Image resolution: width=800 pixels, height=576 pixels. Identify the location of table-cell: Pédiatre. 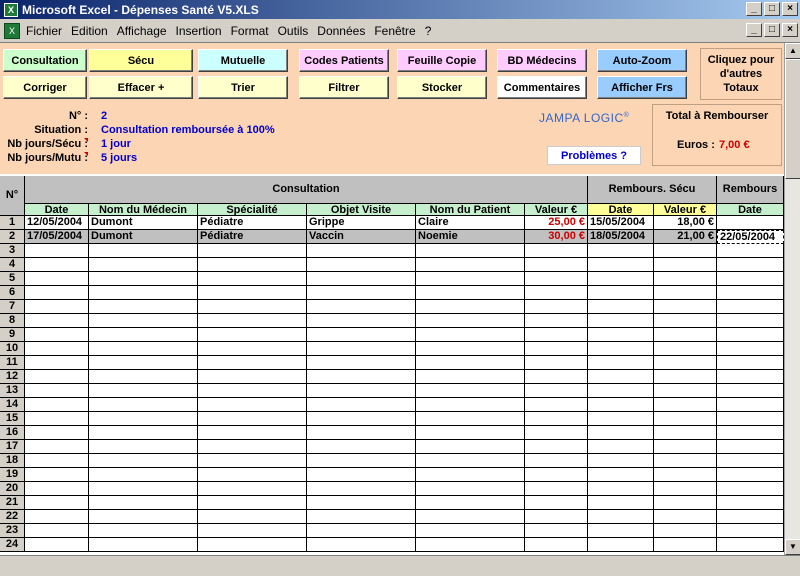
(252, 223).